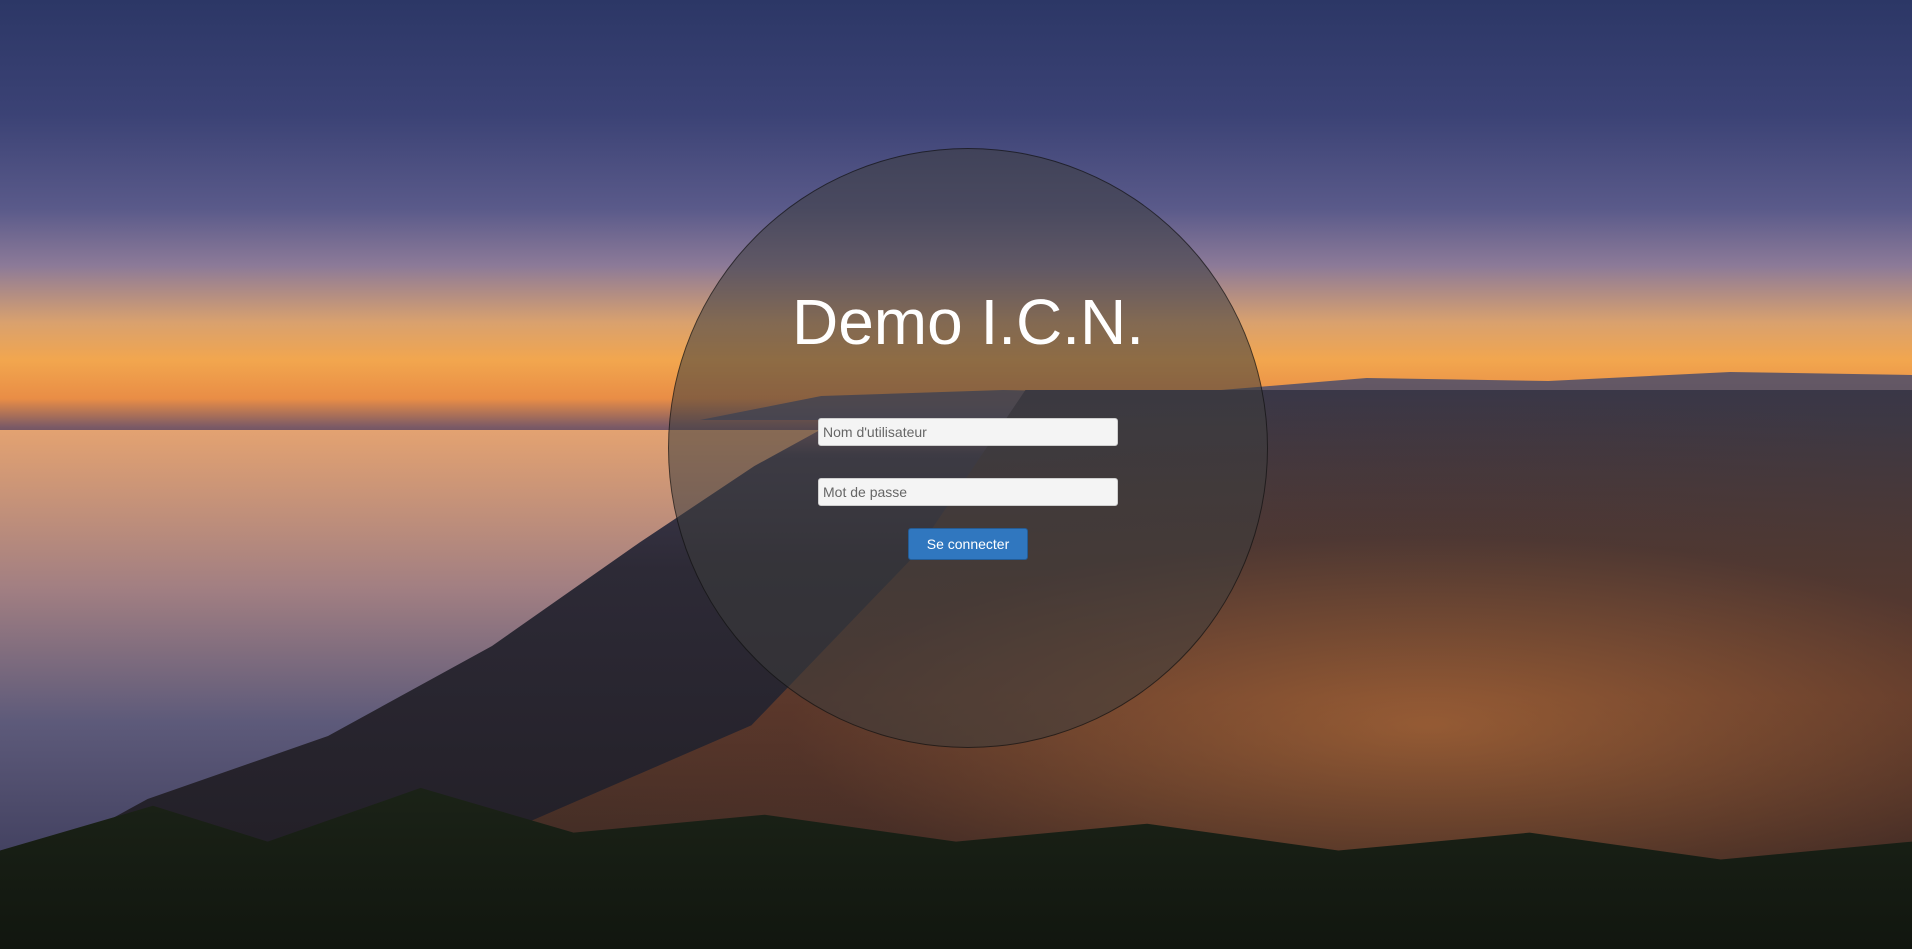 The image size is (1912, 949). What do you see at coordinates (968, 322) in the screenshot?
I see `page-title: Demo I.C.N.` at bounding box center [968, 322].